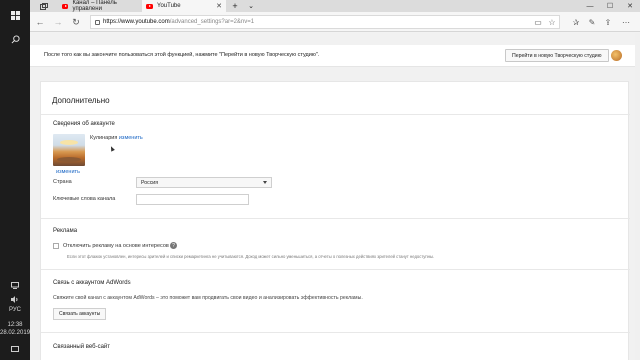 The image size is (640, 360). Describe the element at coordinates (97, 22) in the screenshot. I see `lock-icon` at that location.